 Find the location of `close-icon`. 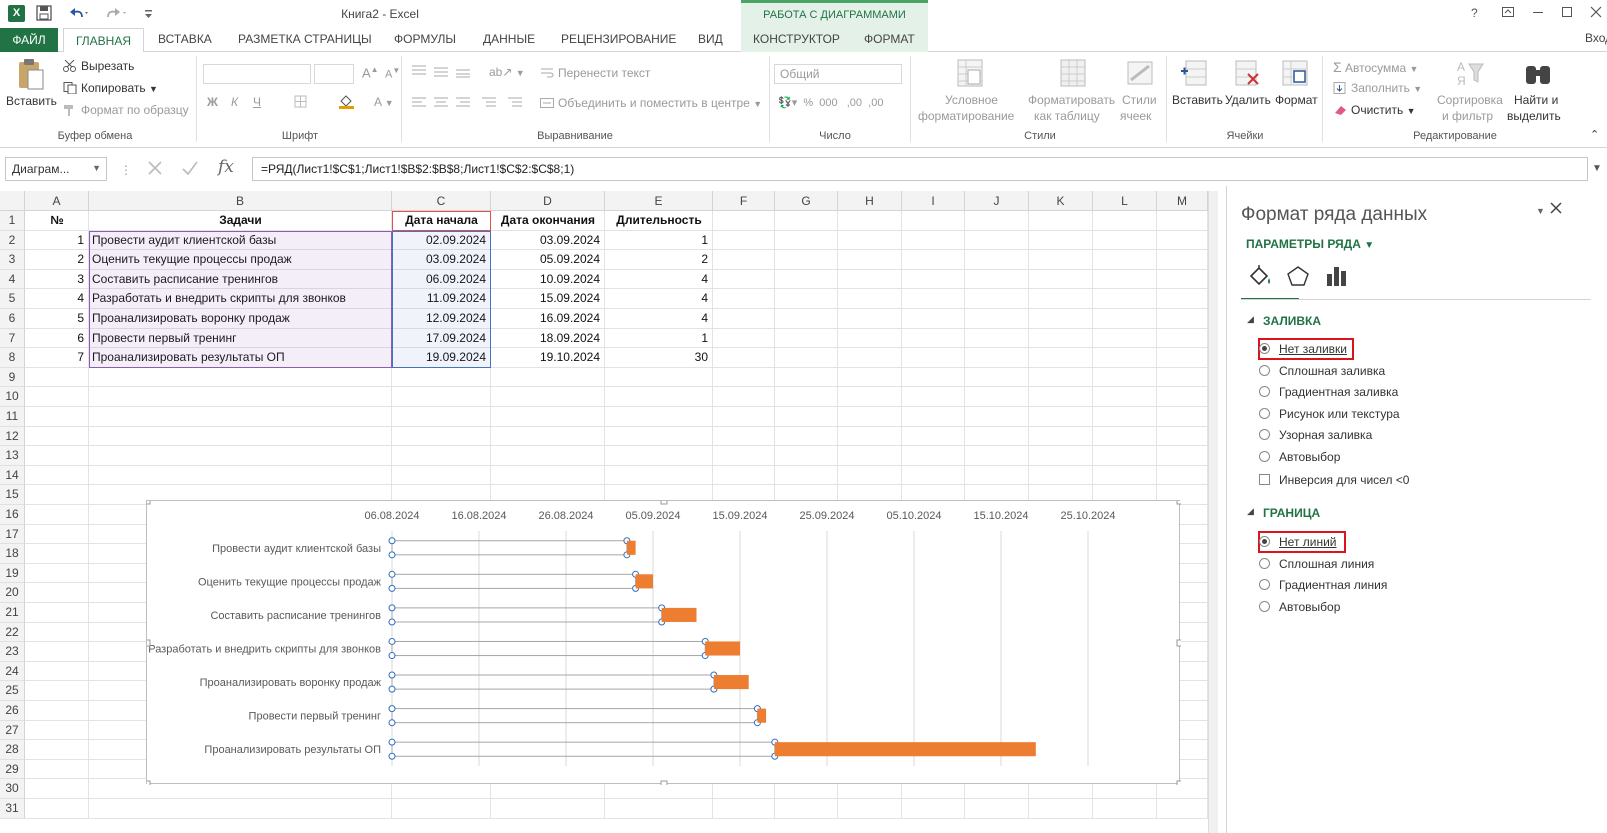

close-icon is located at coordinates (1596, 13).